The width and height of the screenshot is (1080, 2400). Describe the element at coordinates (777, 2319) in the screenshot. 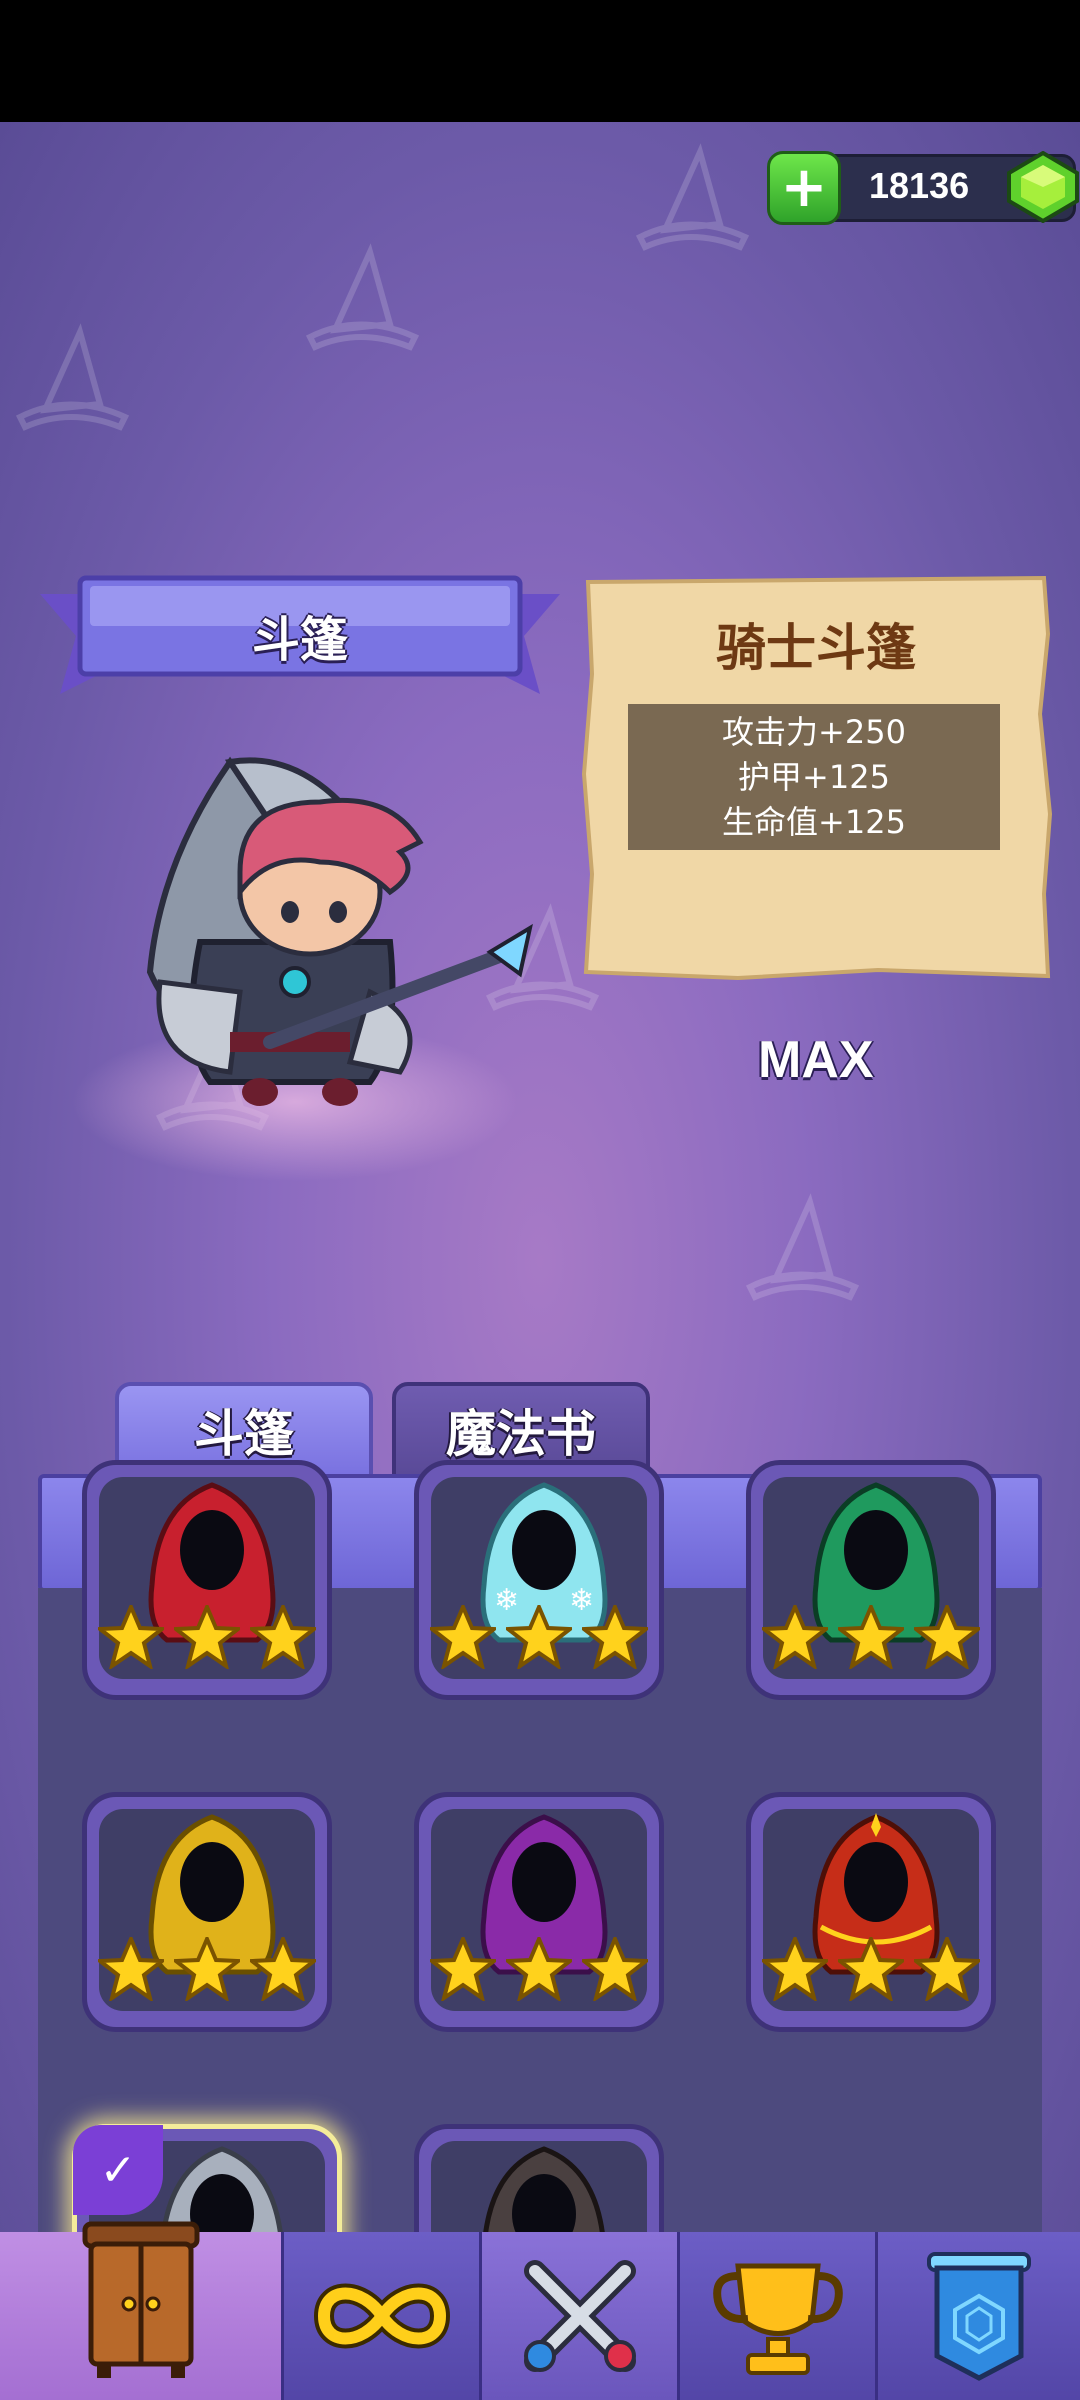

I see `trophy-icon` at that location.